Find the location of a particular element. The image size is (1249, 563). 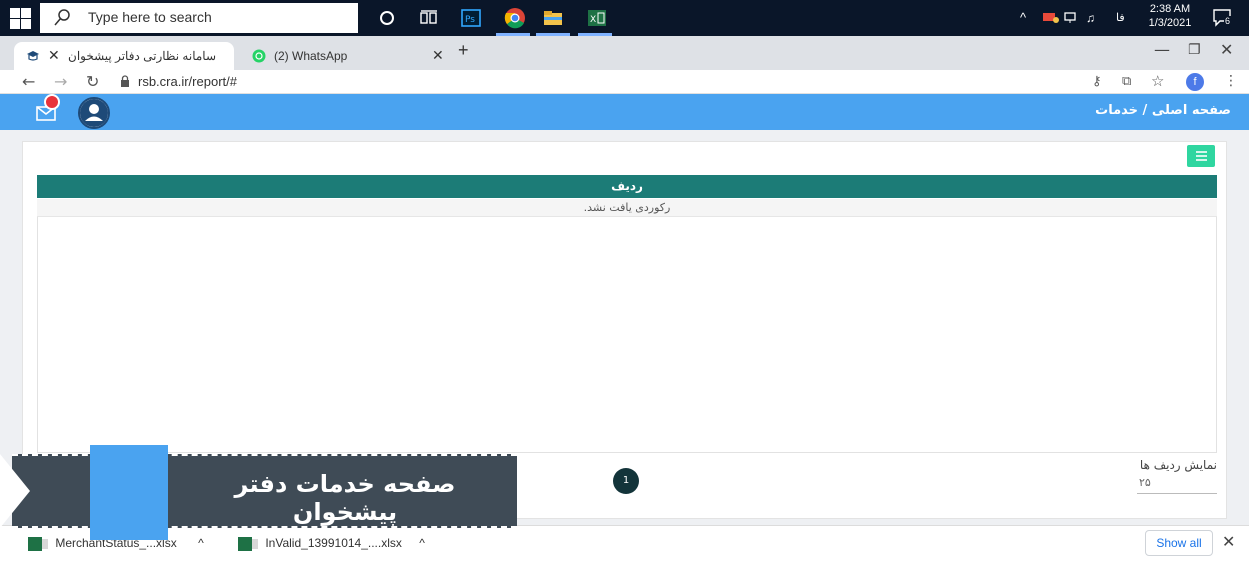

tab-title: (2) WhatsApp is located at coordinates (311, 56).